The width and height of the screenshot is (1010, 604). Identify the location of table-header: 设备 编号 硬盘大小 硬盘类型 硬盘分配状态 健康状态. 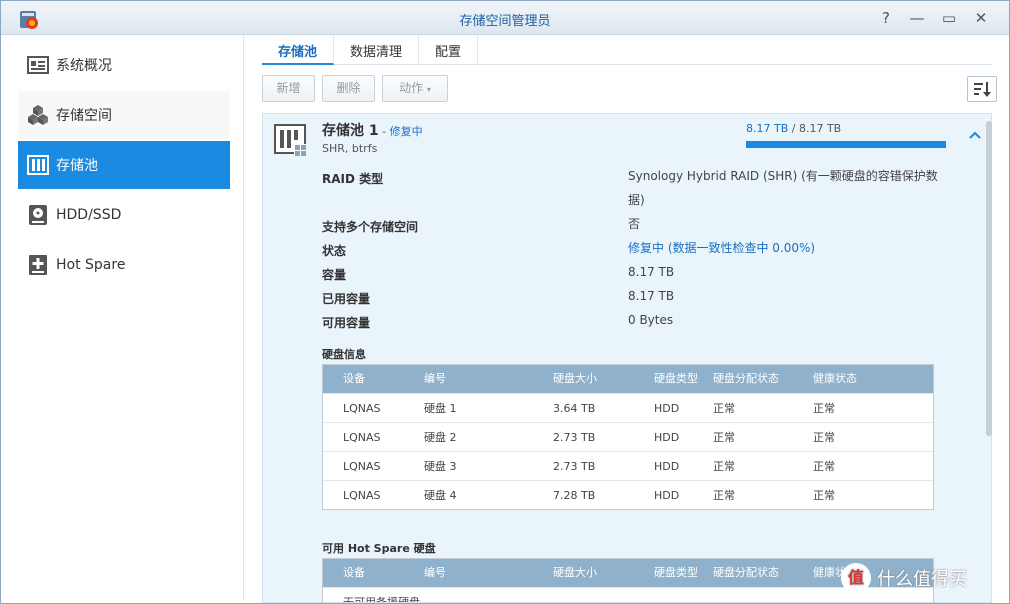
(628, 379).